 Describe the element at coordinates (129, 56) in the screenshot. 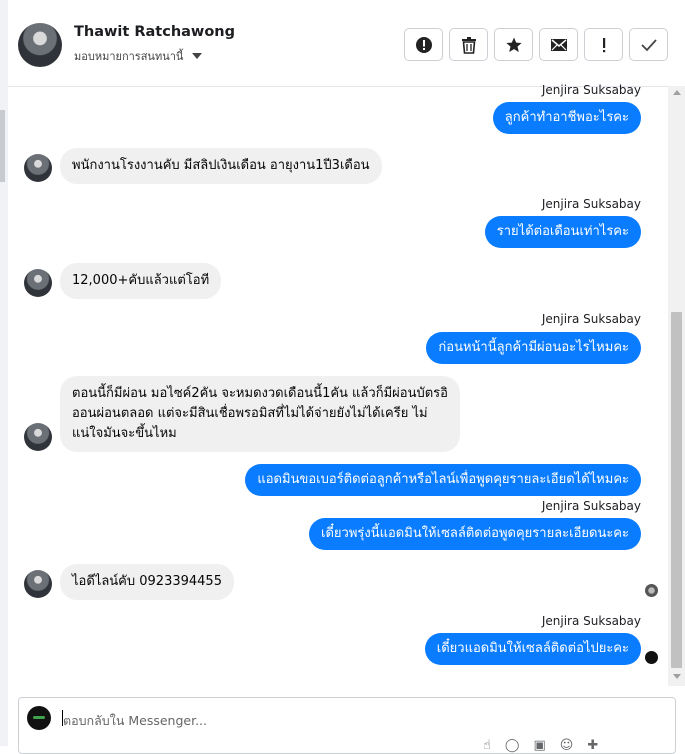

I see `assign-label: มอบหมายการสนทนานี้` at that location.